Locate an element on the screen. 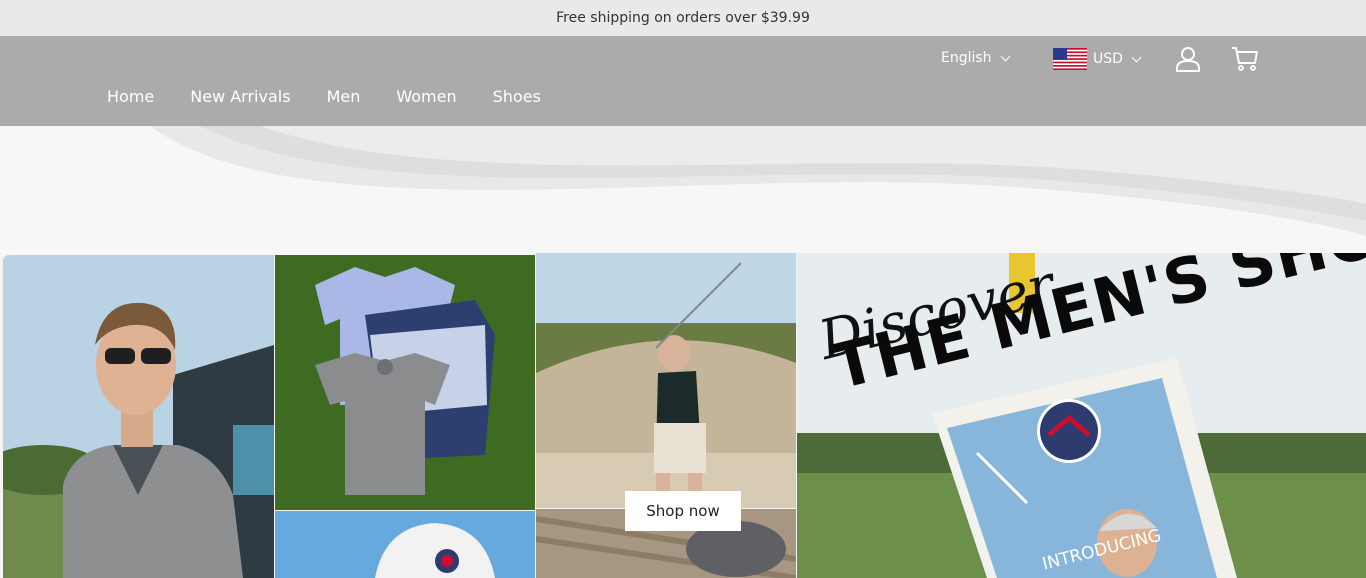 This screenshot has width=1366, height=578. currency-selector: USD is located at coordinates (1097, 59).